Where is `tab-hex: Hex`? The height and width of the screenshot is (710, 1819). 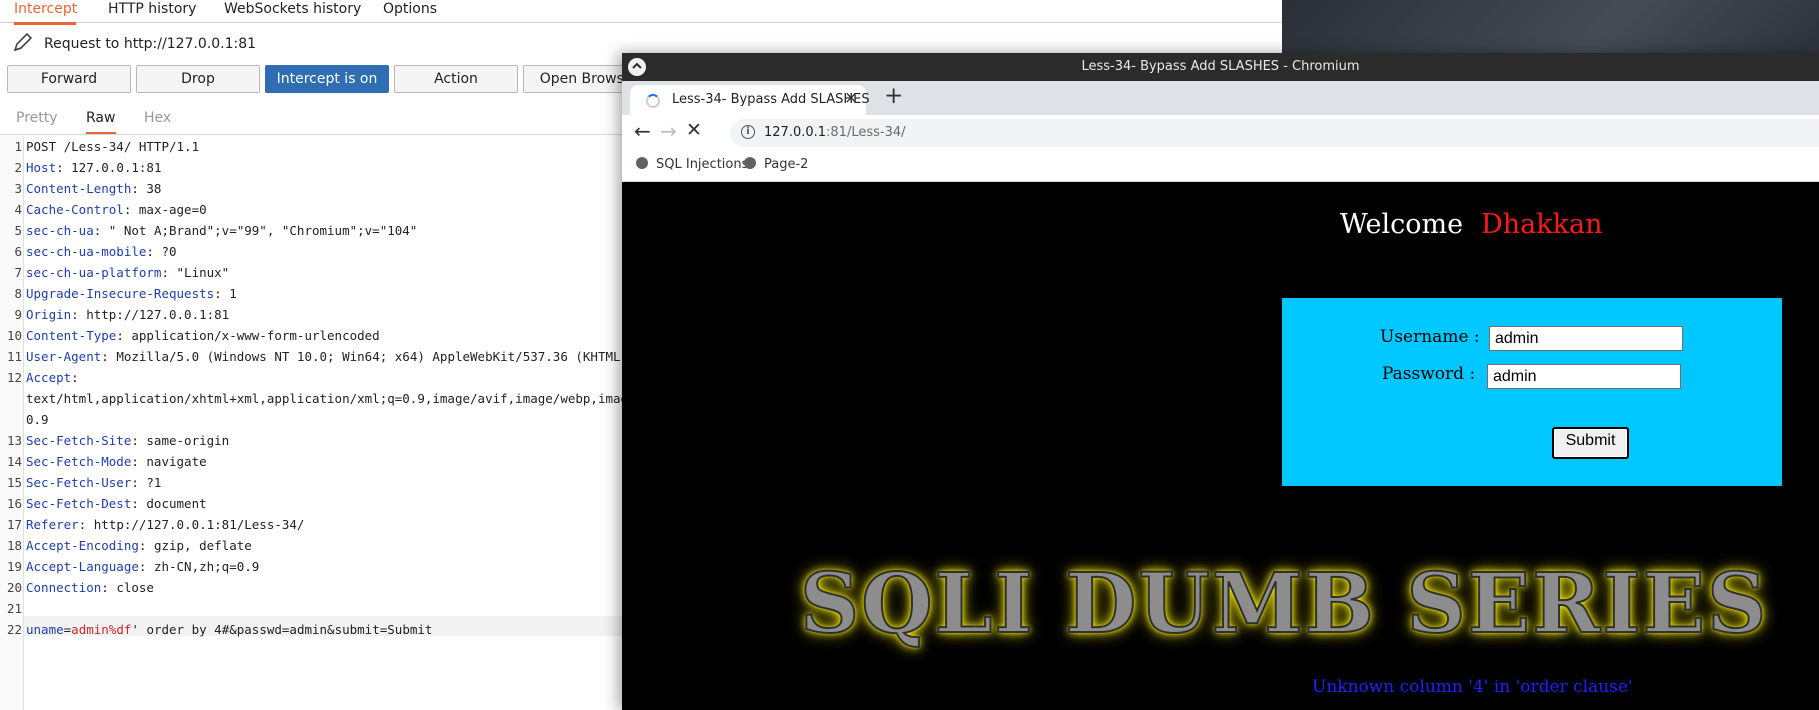 tab-hex: Hex is located at coordinates (157, 121).